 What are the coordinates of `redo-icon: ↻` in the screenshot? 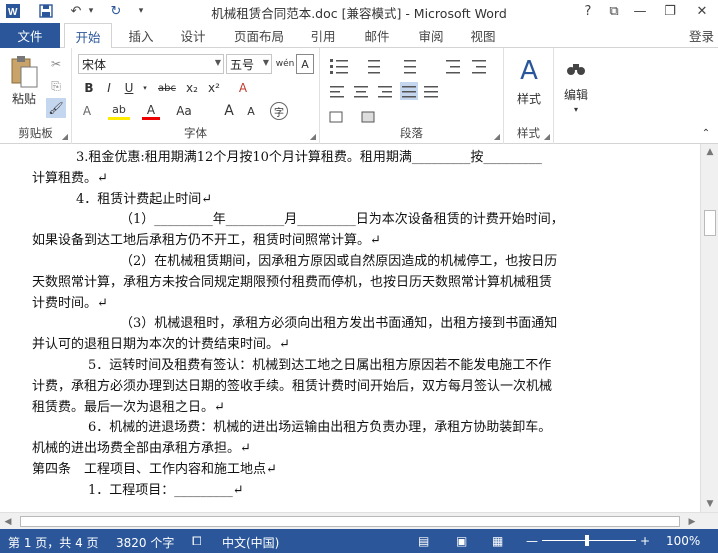 It's located at (116, 11).